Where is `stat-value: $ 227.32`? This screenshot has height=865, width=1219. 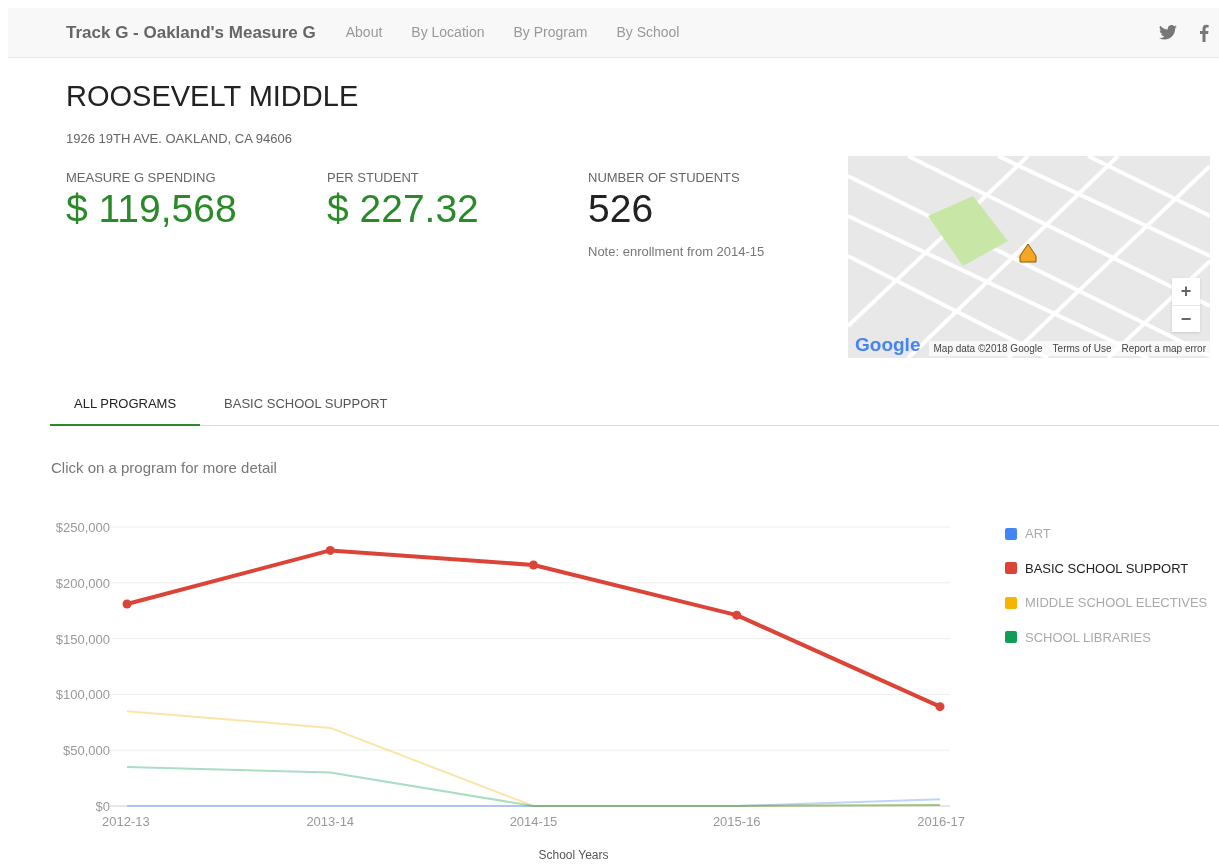 stat-value: $ 227.32 is located at coordinates (403, 208).